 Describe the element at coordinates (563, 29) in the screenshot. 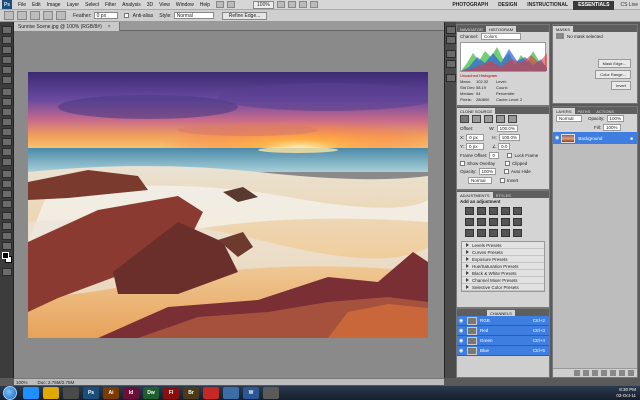

I see `tab-masks: MASKS` at that location.